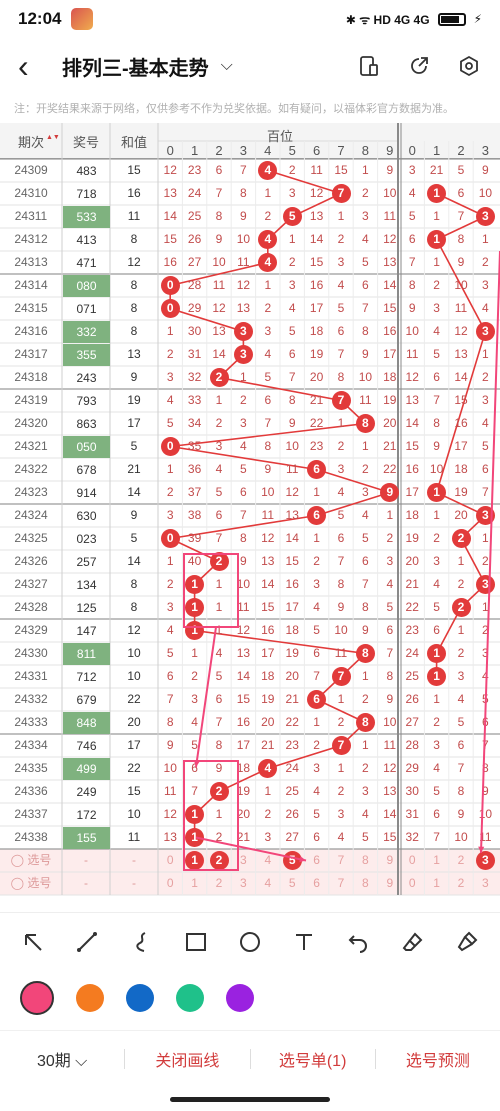 The image size is (500, 1111). Describe the element at coordinates (227, 66) in the screenshot. I see `chevron-down-icon: ⌵` at that location.